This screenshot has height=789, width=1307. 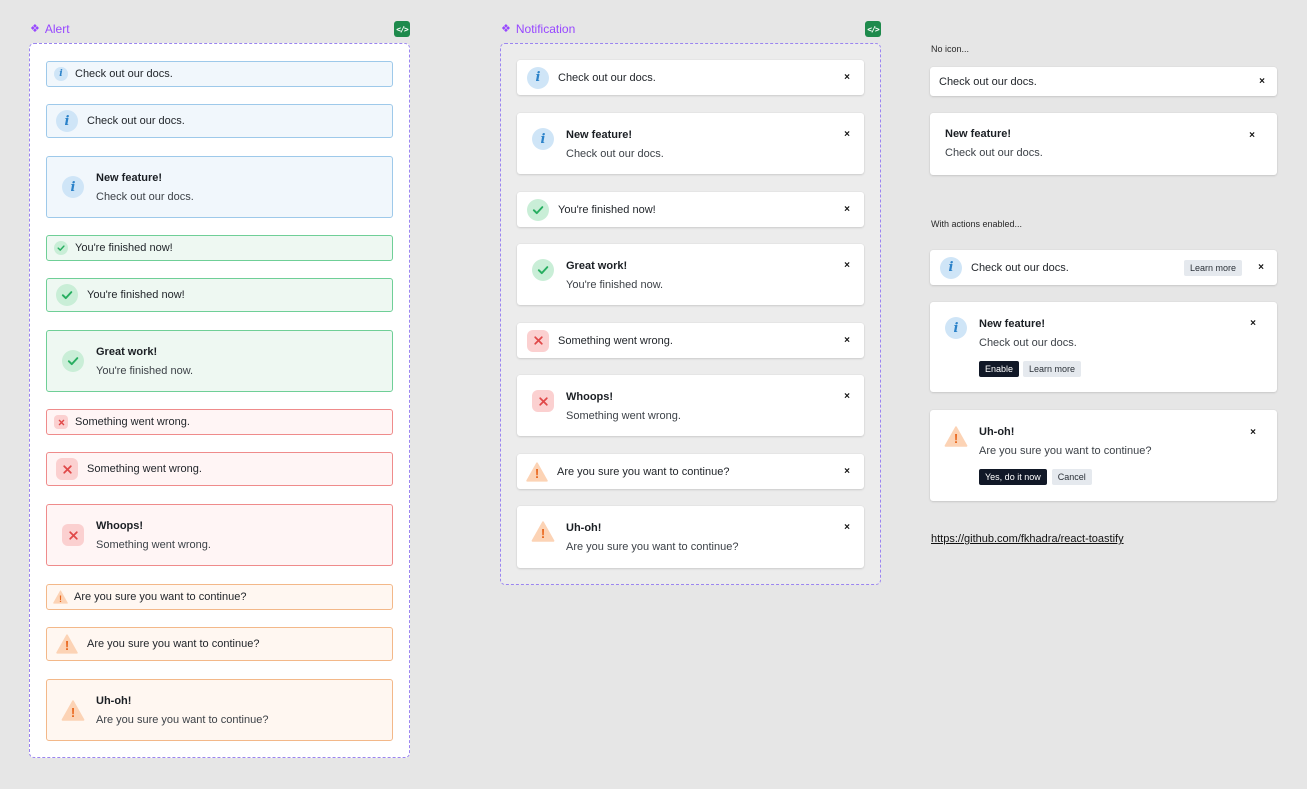 What do you see at coordinates (129, 177) in the screenshot?
I see `alert-title: New feature!` at bounding box center [129, 177].